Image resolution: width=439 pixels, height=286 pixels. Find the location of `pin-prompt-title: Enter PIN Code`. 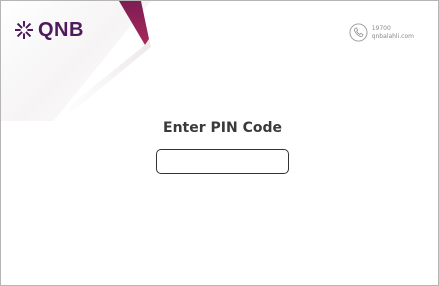

pin-prompt-title: Enter PIN Code is located at coordinates (222, 128).